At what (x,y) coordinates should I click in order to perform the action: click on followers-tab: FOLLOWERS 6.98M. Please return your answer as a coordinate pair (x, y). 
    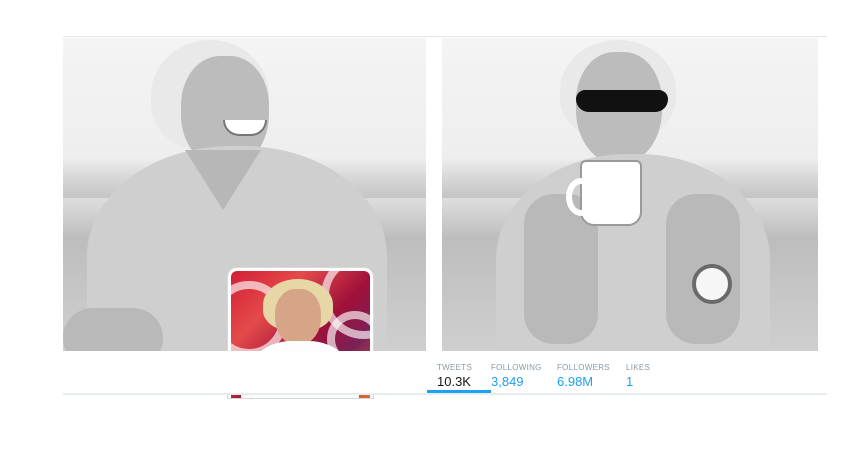
    Looking at the image, I should click on (588, 370).